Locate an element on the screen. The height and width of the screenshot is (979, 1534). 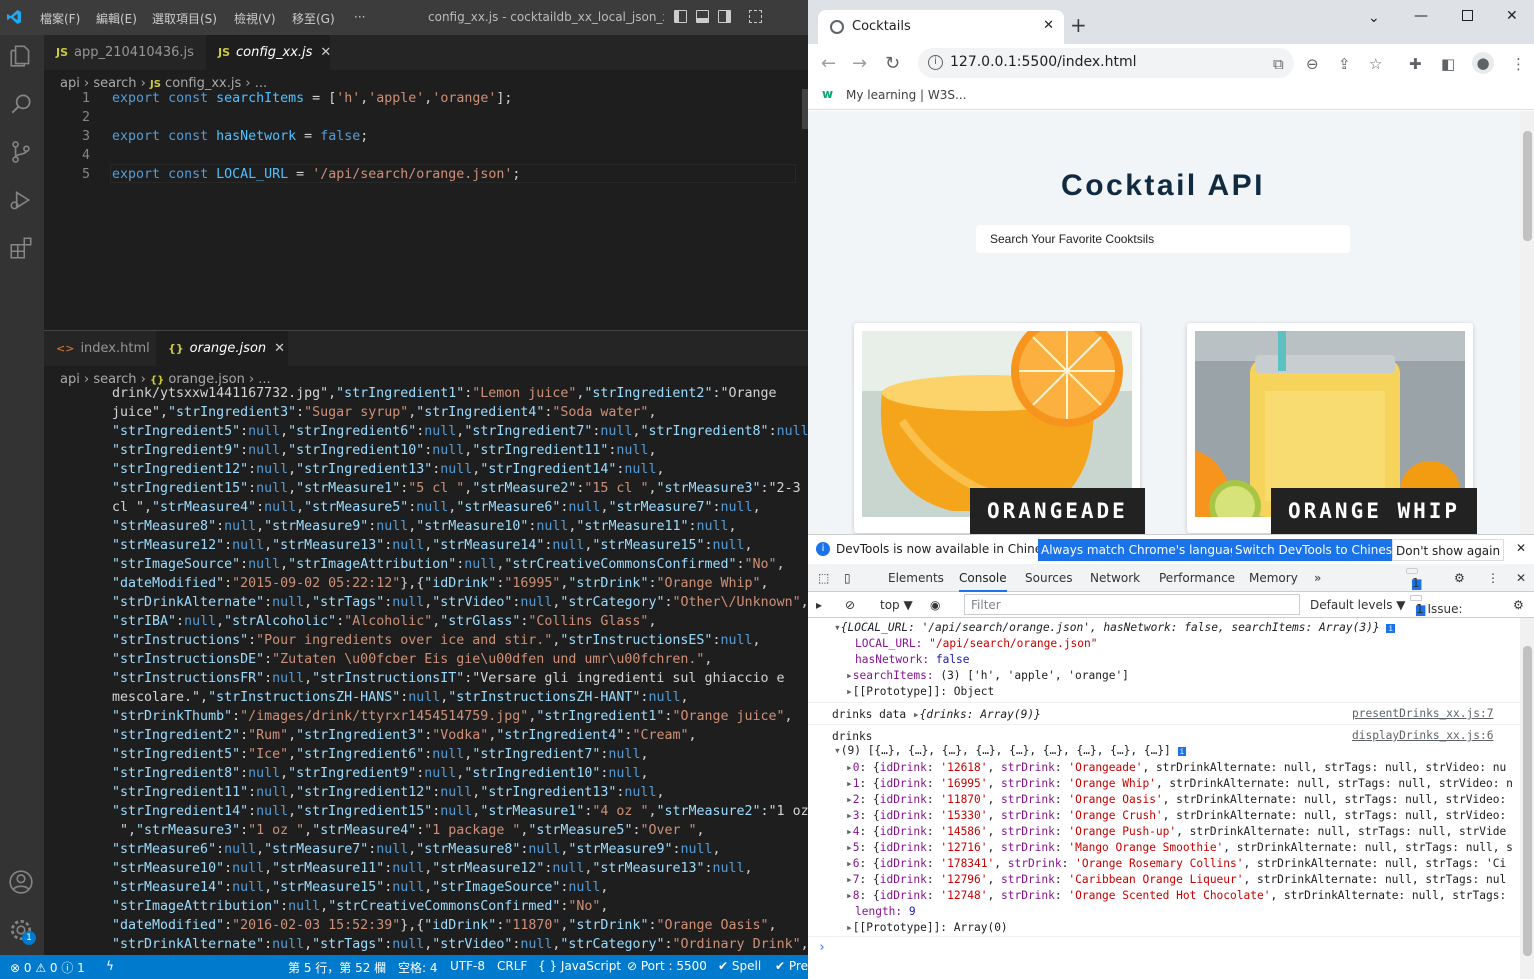
search-icon is located at coordinates (21, 104).